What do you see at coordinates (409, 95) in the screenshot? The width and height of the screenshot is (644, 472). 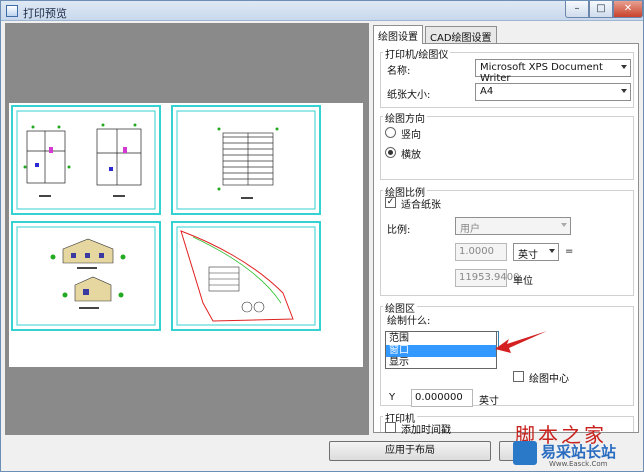 I see `paper-size-label: 纸张大小:` at bounding box center [409, 95].